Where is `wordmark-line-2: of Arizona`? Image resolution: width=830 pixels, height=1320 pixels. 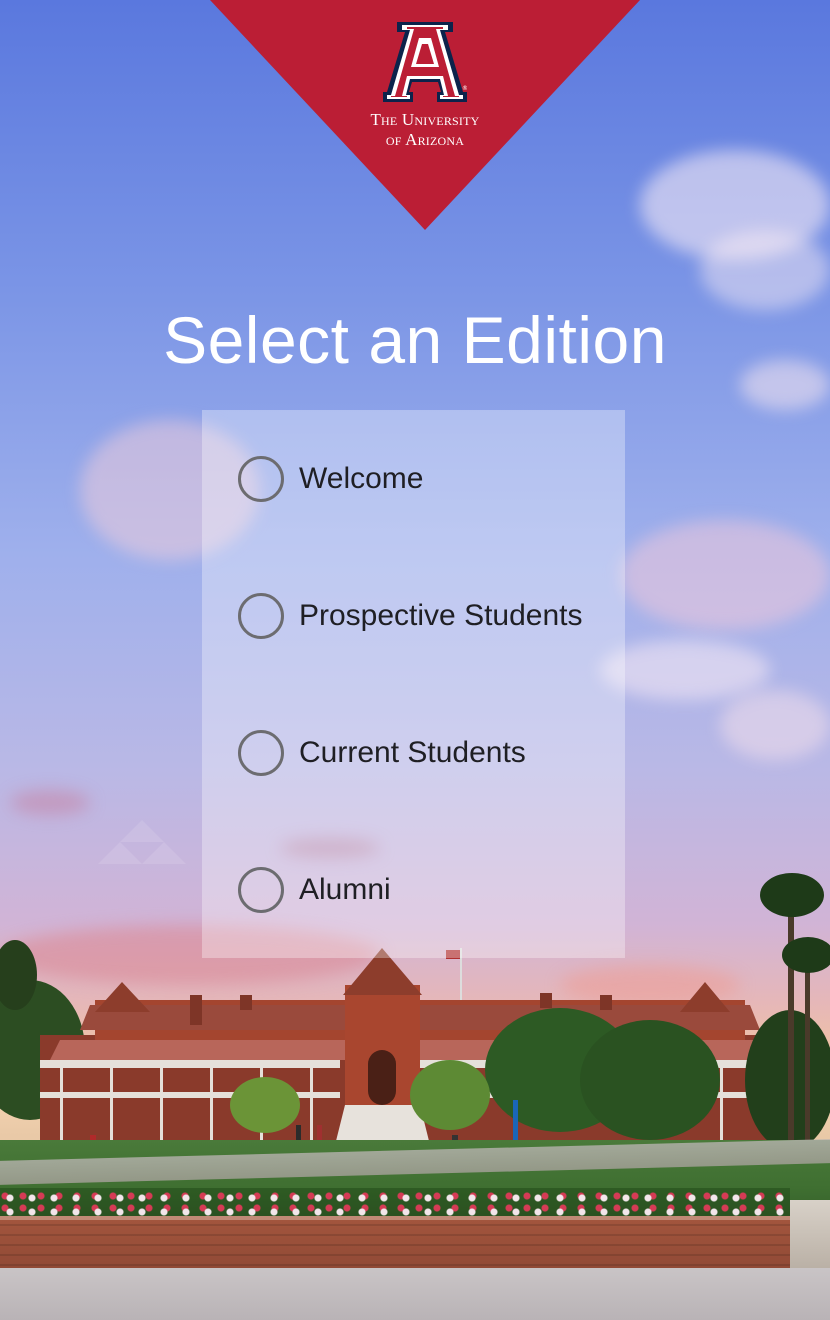
wordmark-line-2: of Arizona is located at coordinates (425, 139).